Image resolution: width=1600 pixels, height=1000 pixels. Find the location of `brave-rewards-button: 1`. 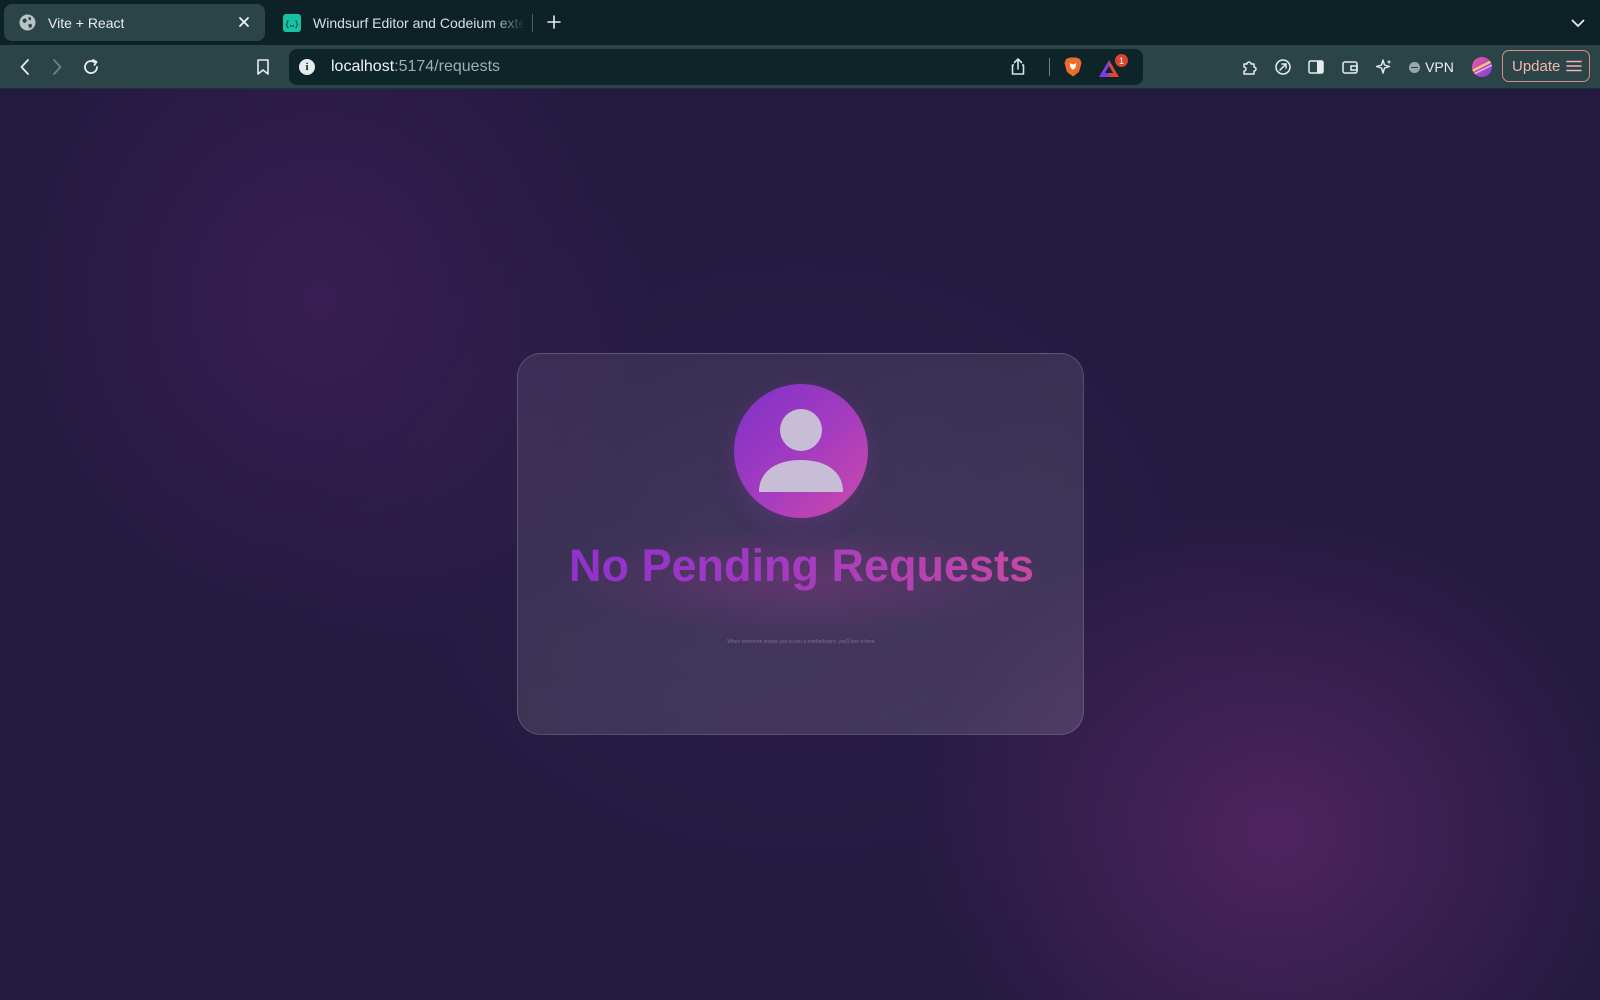

brave-rewards-button: 1 is located at coordinates (1113, 67).